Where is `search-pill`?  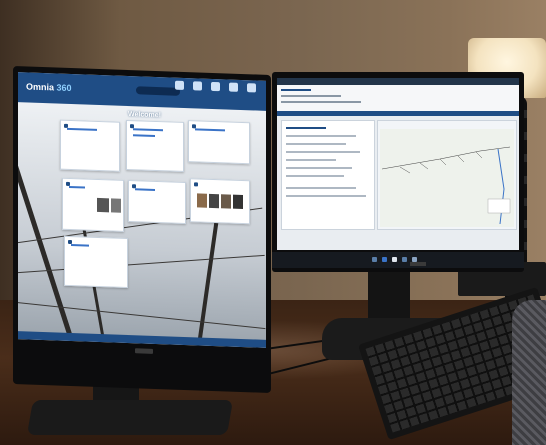 search-pill is located at coordinates (158, 91).